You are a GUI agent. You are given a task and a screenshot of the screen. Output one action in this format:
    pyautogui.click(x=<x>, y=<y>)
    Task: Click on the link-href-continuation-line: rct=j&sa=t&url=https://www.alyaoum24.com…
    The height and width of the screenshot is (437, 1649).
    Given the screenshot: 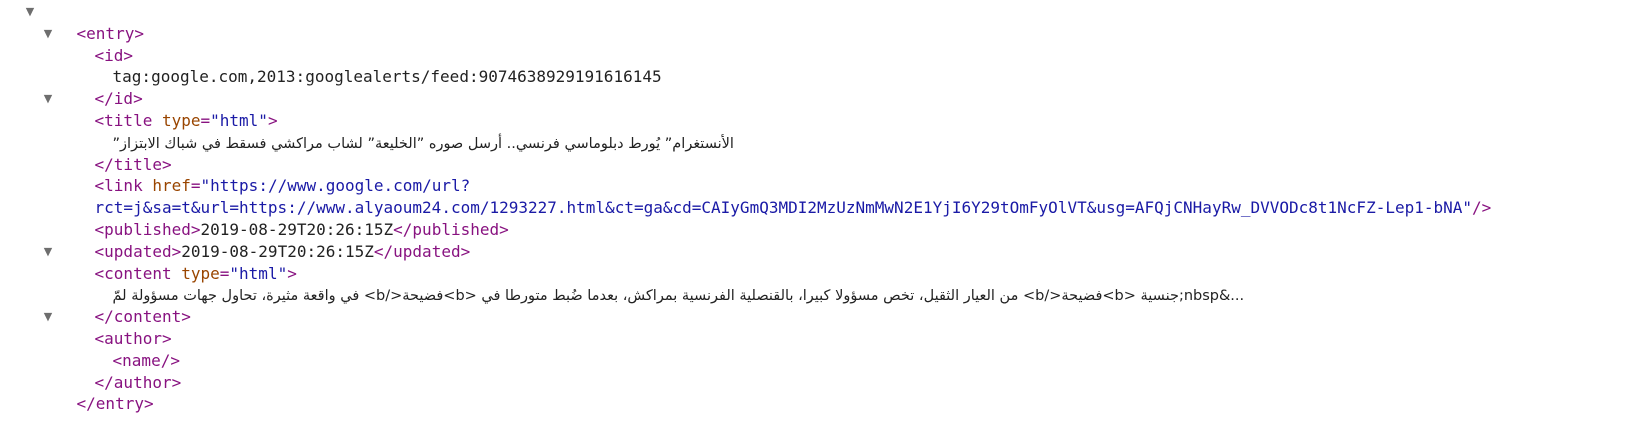 What is the action you would take?
    pyautogui.click(x=824, y=196)
    